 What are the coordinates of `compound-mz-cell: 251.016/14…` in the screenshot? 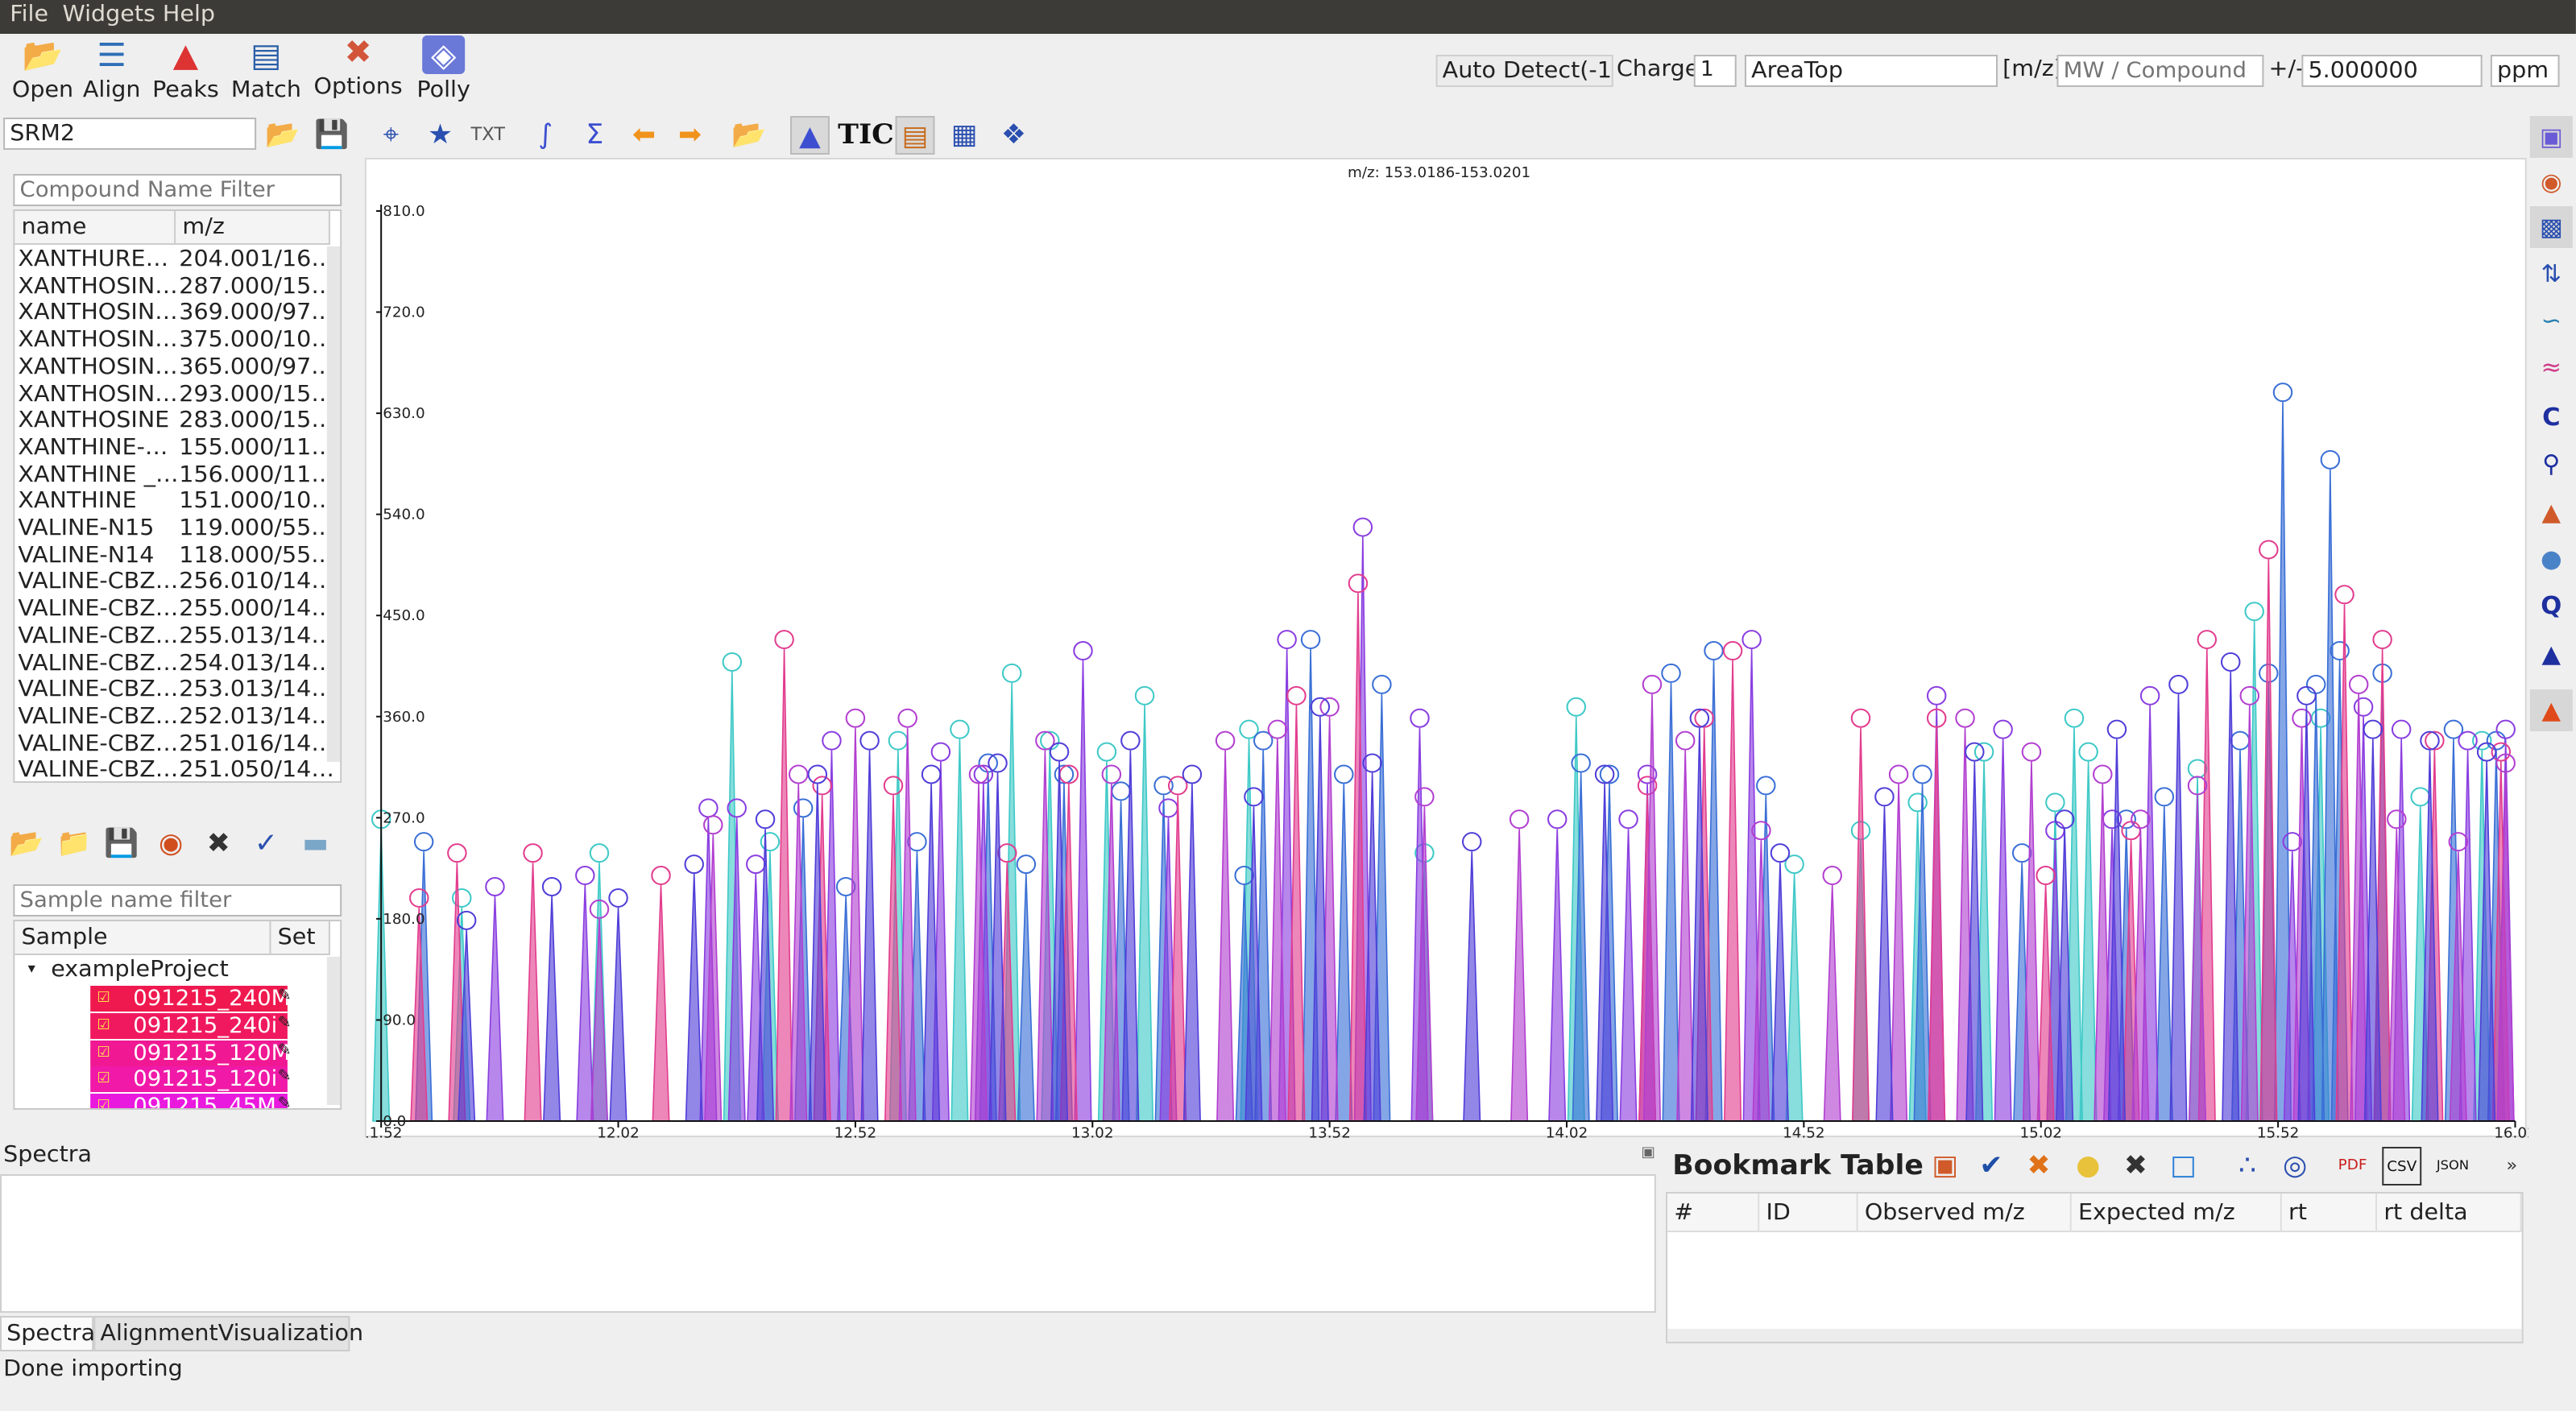 It's located at (256, 743).